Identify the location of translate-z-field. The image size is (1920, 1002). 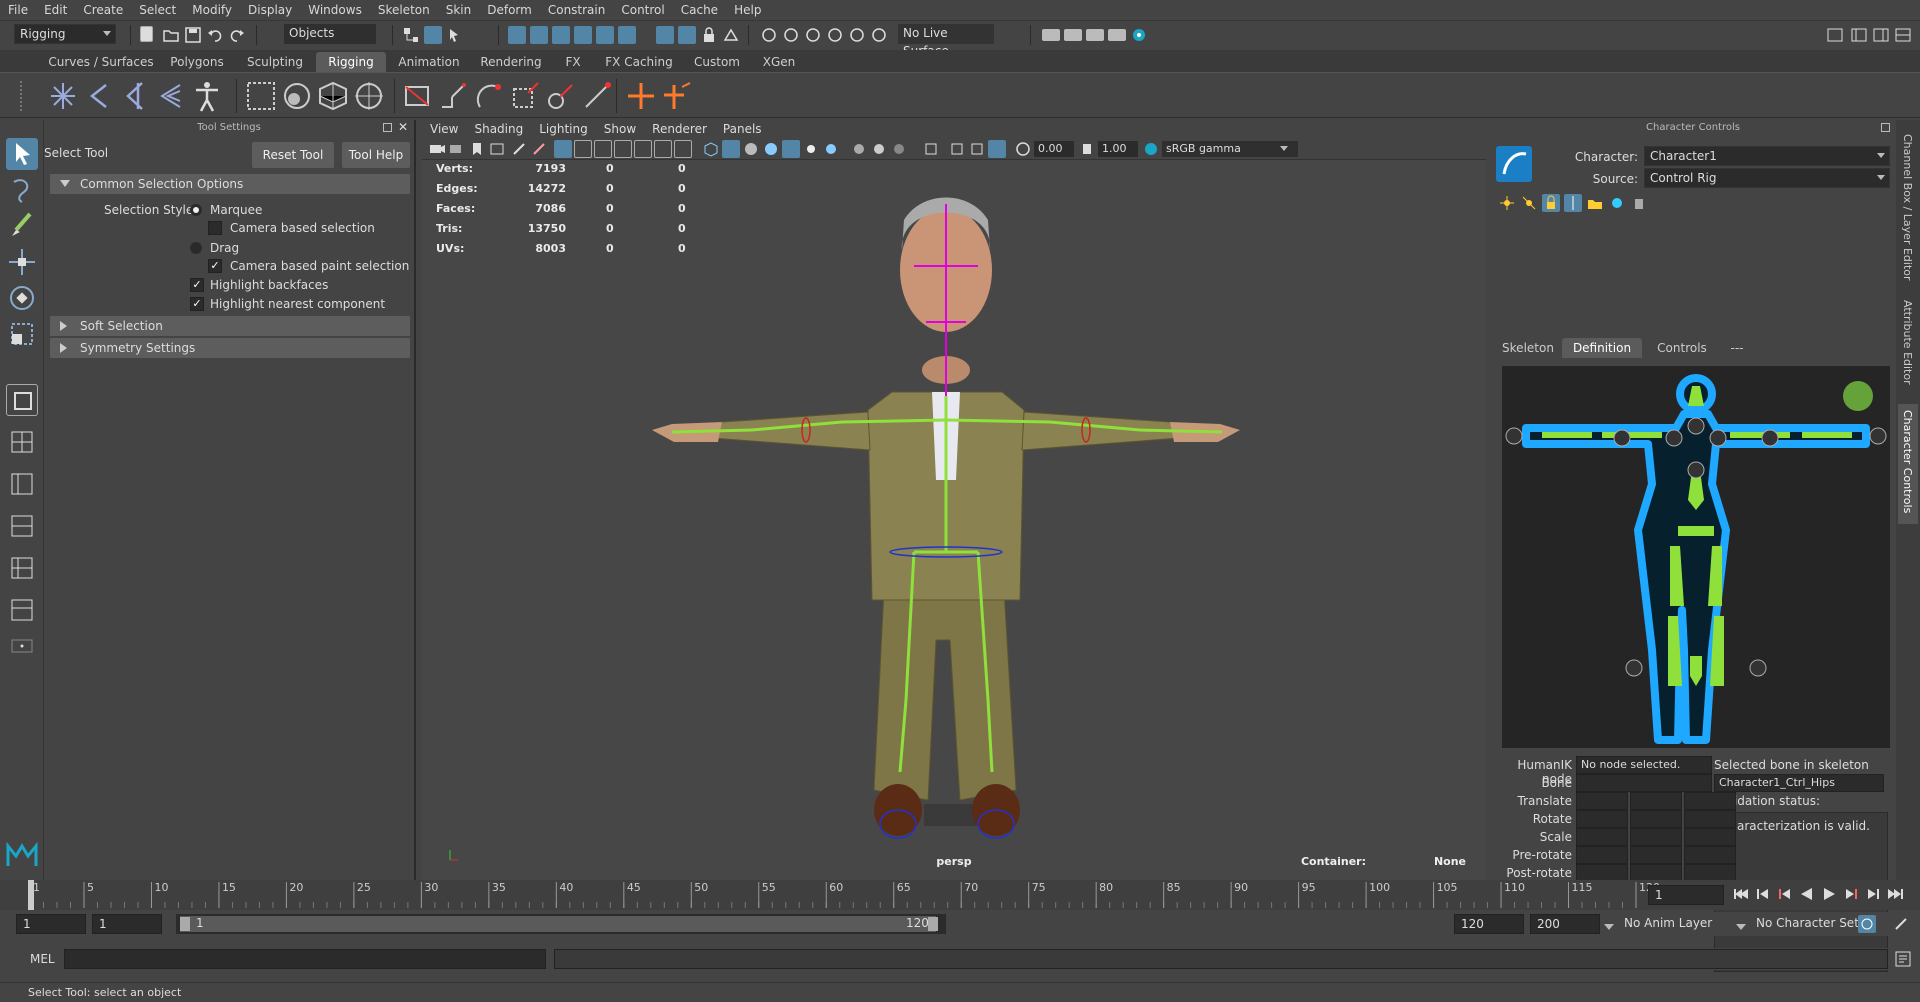
(1710, 801).